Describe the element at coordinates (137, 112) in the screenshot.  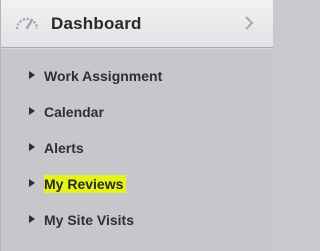
I see `menu-item-calendar: Calendar` at that location.